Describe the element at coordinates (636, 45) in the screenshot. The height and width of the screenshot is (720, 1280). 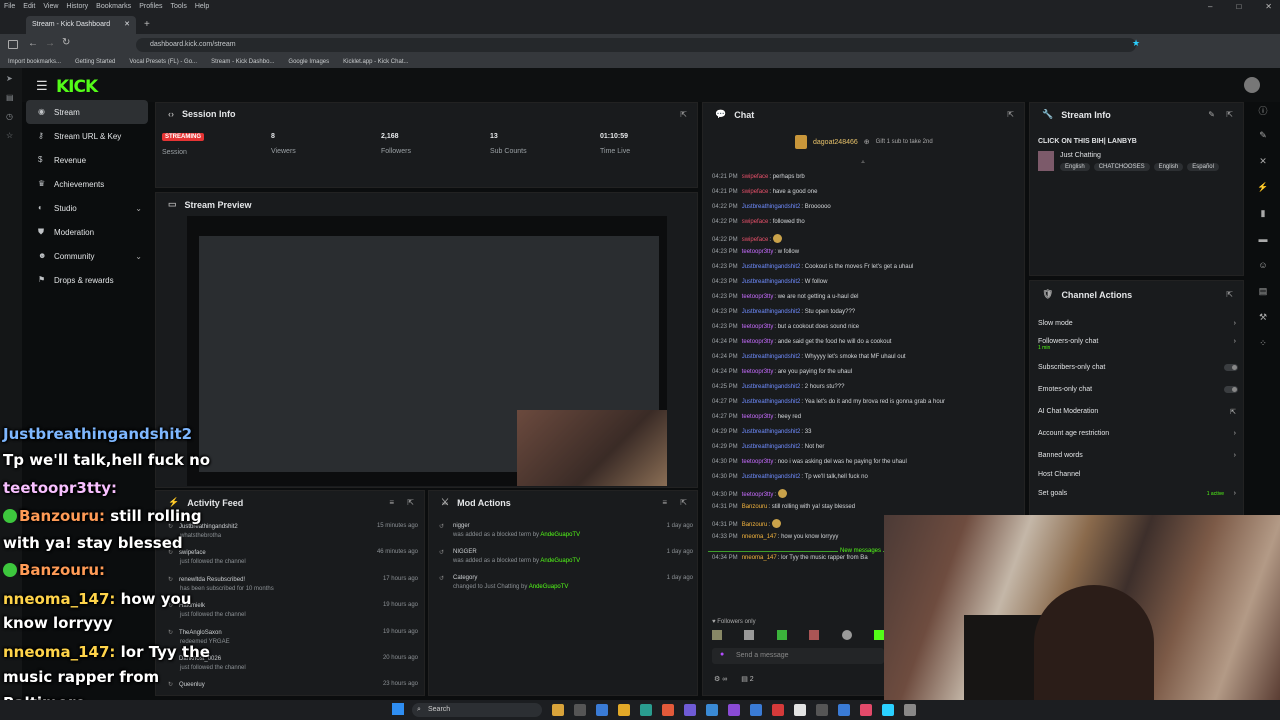
I see `url-field: dashboard.kick.com/stream` at that location.